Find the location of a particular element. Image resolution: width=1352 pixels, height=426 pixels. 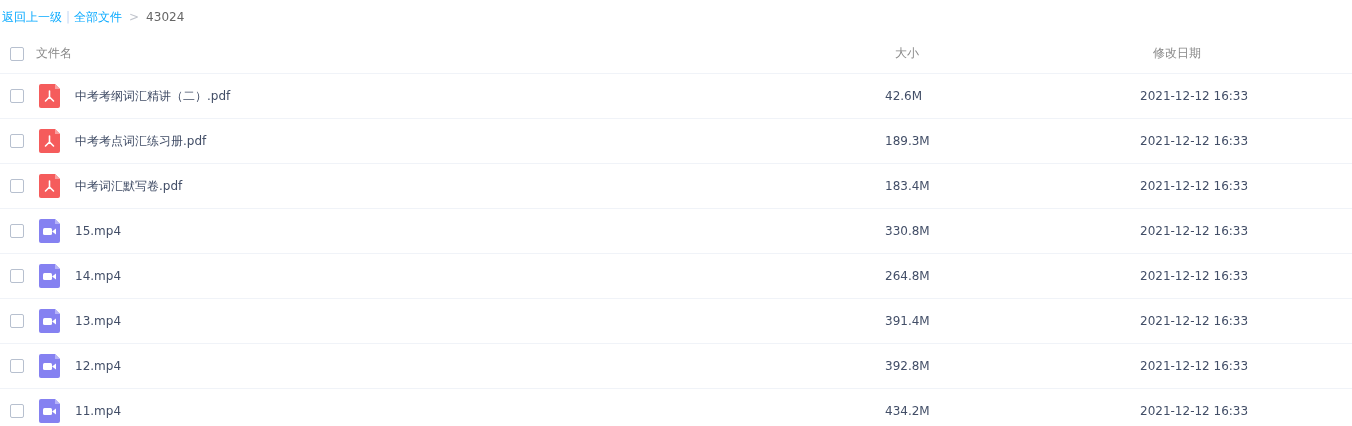

file-name: 中考考纲词汇精讲（二）.pdf is located at coordinates (153, 95).